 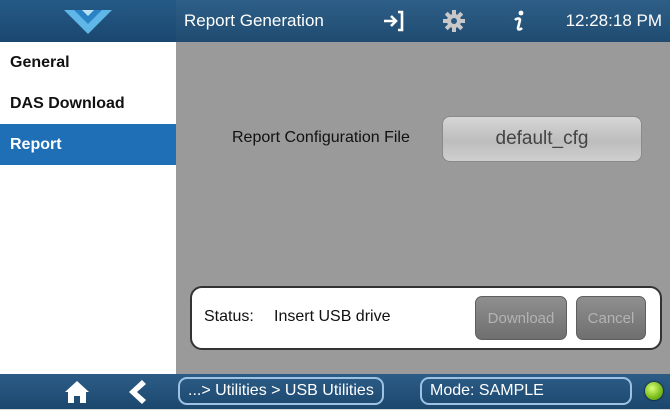 What do you see at coordinates (254, 20) in the screenshot?
I see `page-title: Report Generation` at bounding box center [254, 20].